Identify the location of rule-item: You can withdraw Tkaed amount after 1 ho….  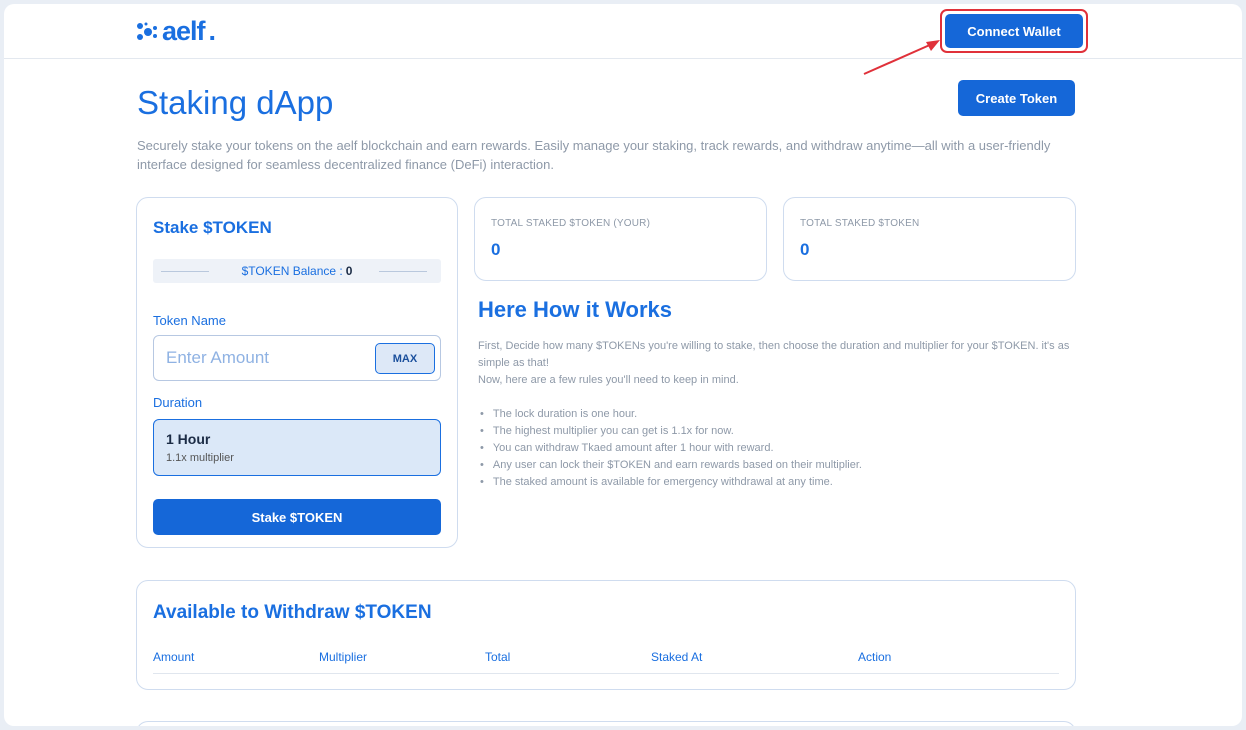
(670, 448).